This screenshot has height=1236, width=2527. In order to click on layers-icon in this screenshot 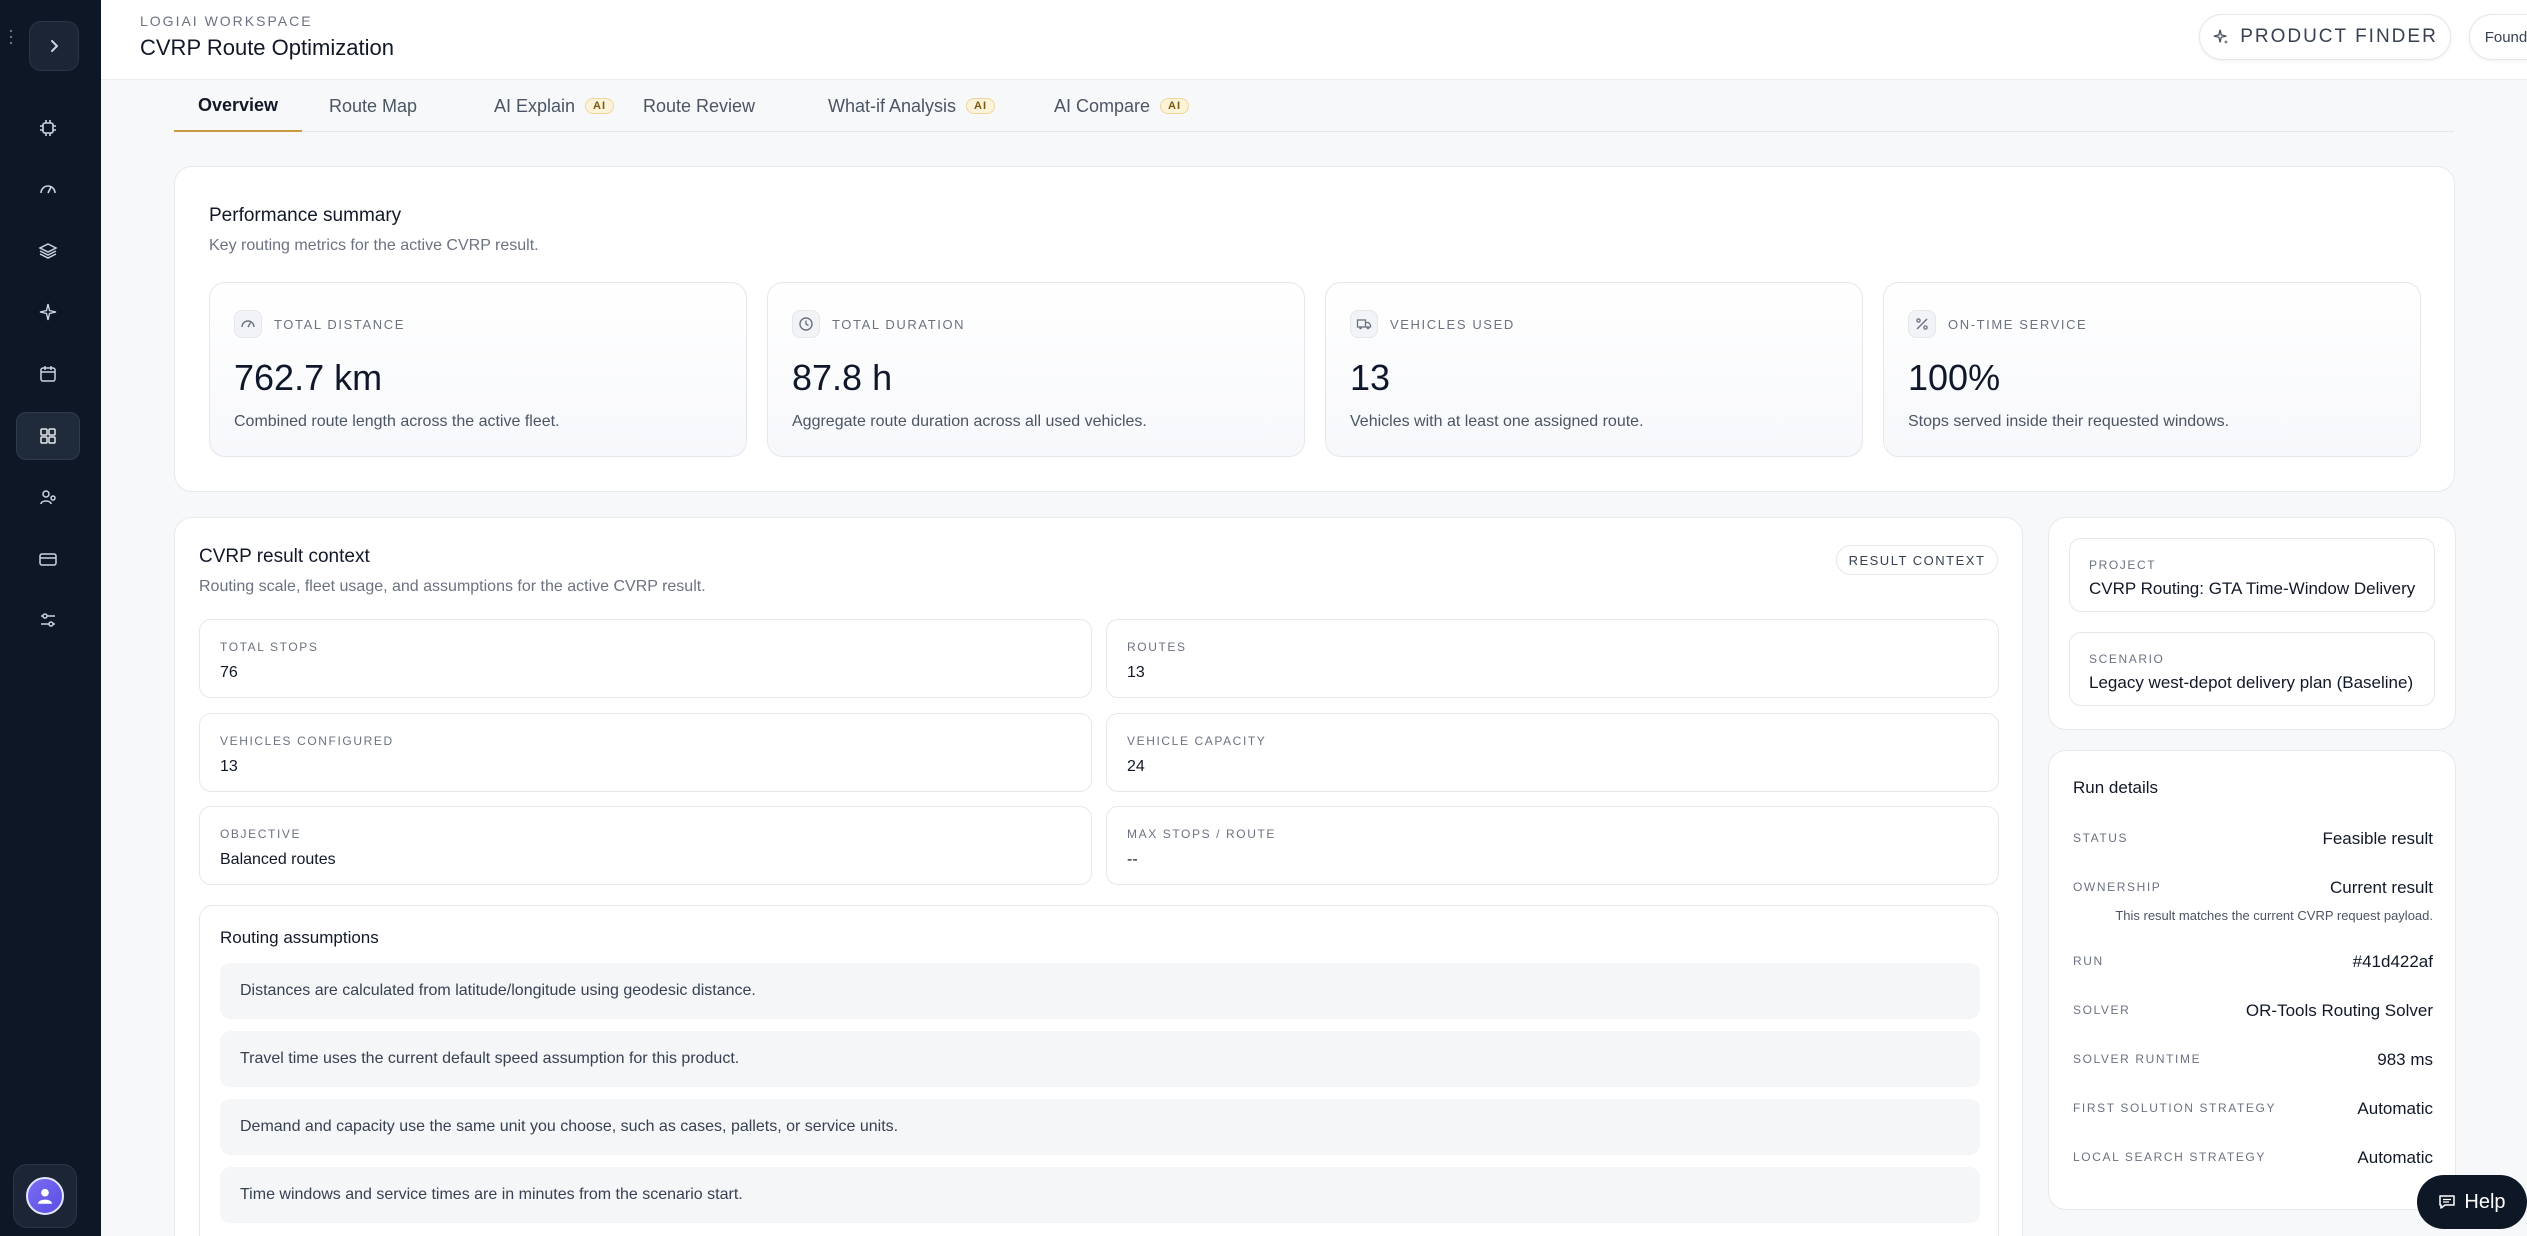, I will do `click(48, 251)`.